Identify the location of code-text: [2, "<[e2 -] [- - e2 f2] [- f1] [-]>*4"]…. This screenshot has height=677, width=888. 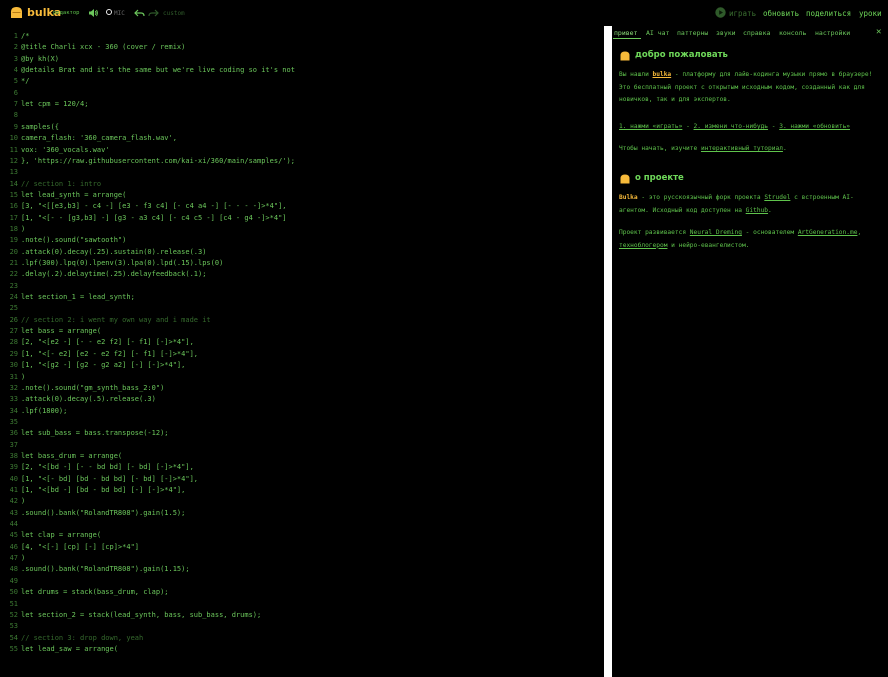
(106, 342).